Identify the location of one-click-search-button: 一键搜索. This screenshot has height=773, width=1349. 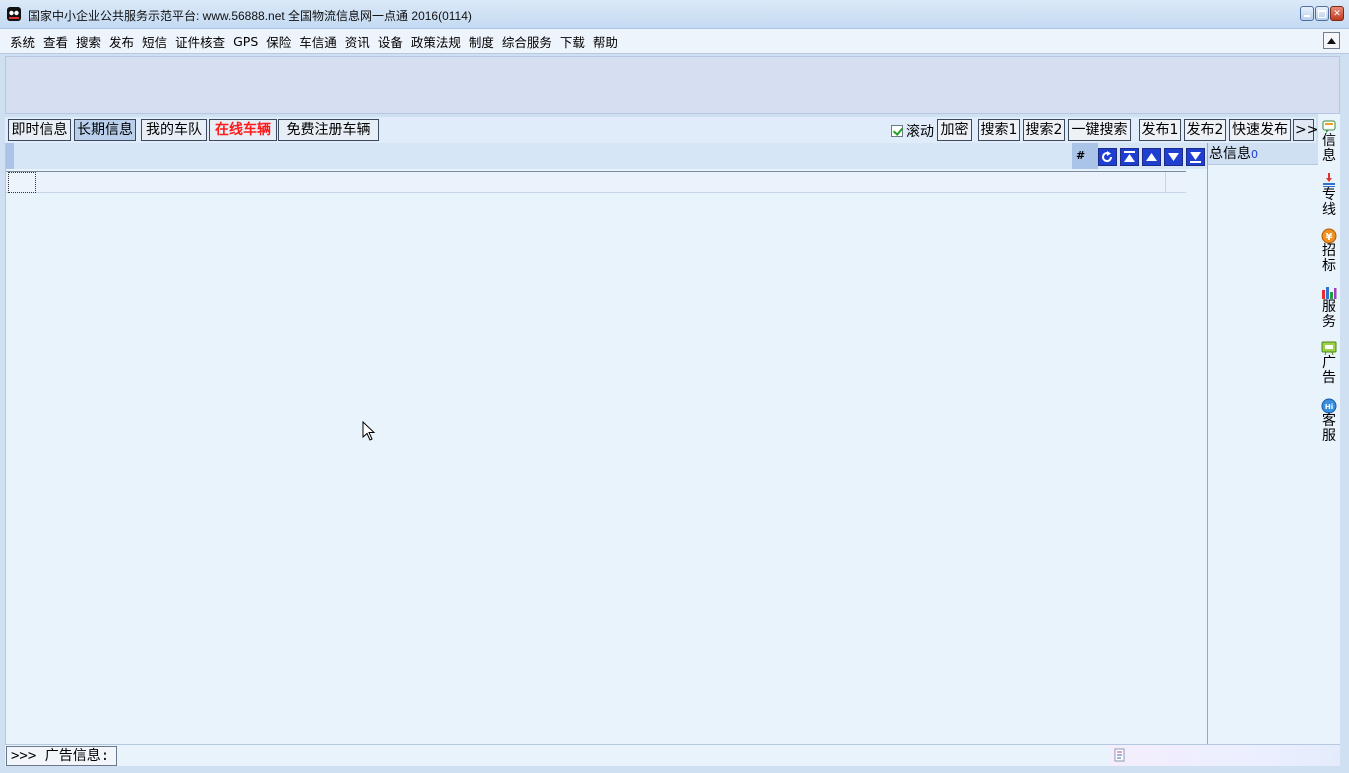
(1099, 130).